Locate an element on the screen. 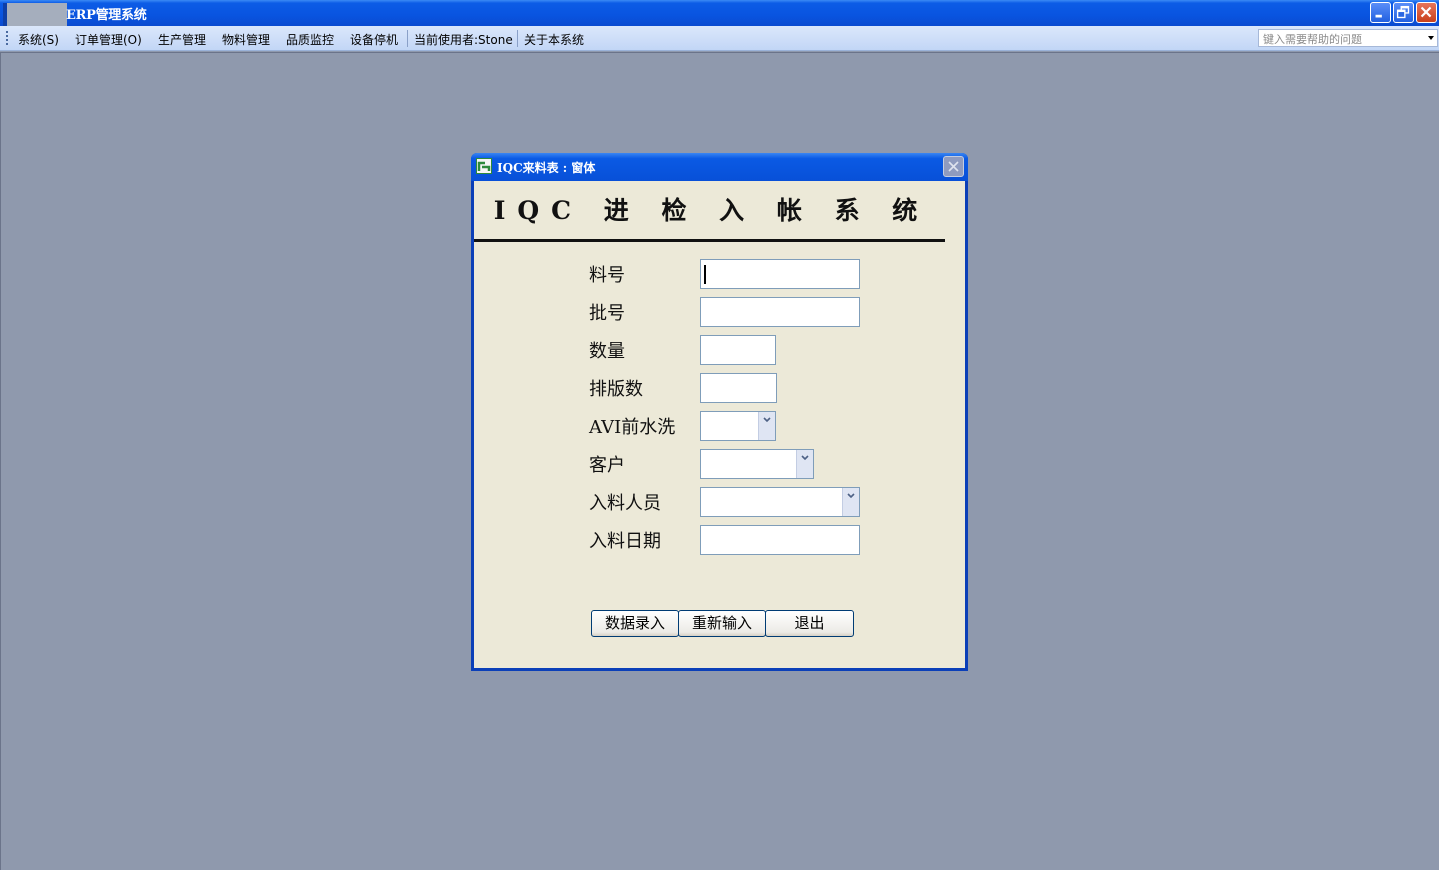 The height and width of the screenshot is (870, 1439). menu-grip-handle is located at coordinates (7, 38).